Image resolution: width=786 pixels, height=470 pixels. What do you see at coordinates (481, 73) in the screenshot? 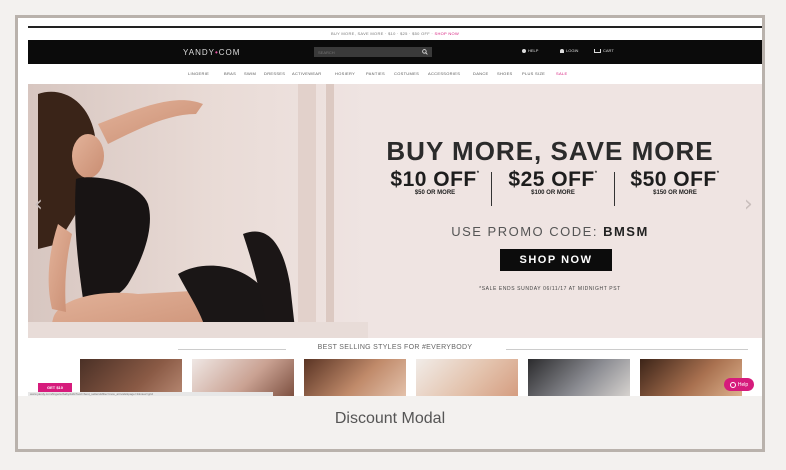
I see `category-dance: DANCE` at bounding box center [481, 73].